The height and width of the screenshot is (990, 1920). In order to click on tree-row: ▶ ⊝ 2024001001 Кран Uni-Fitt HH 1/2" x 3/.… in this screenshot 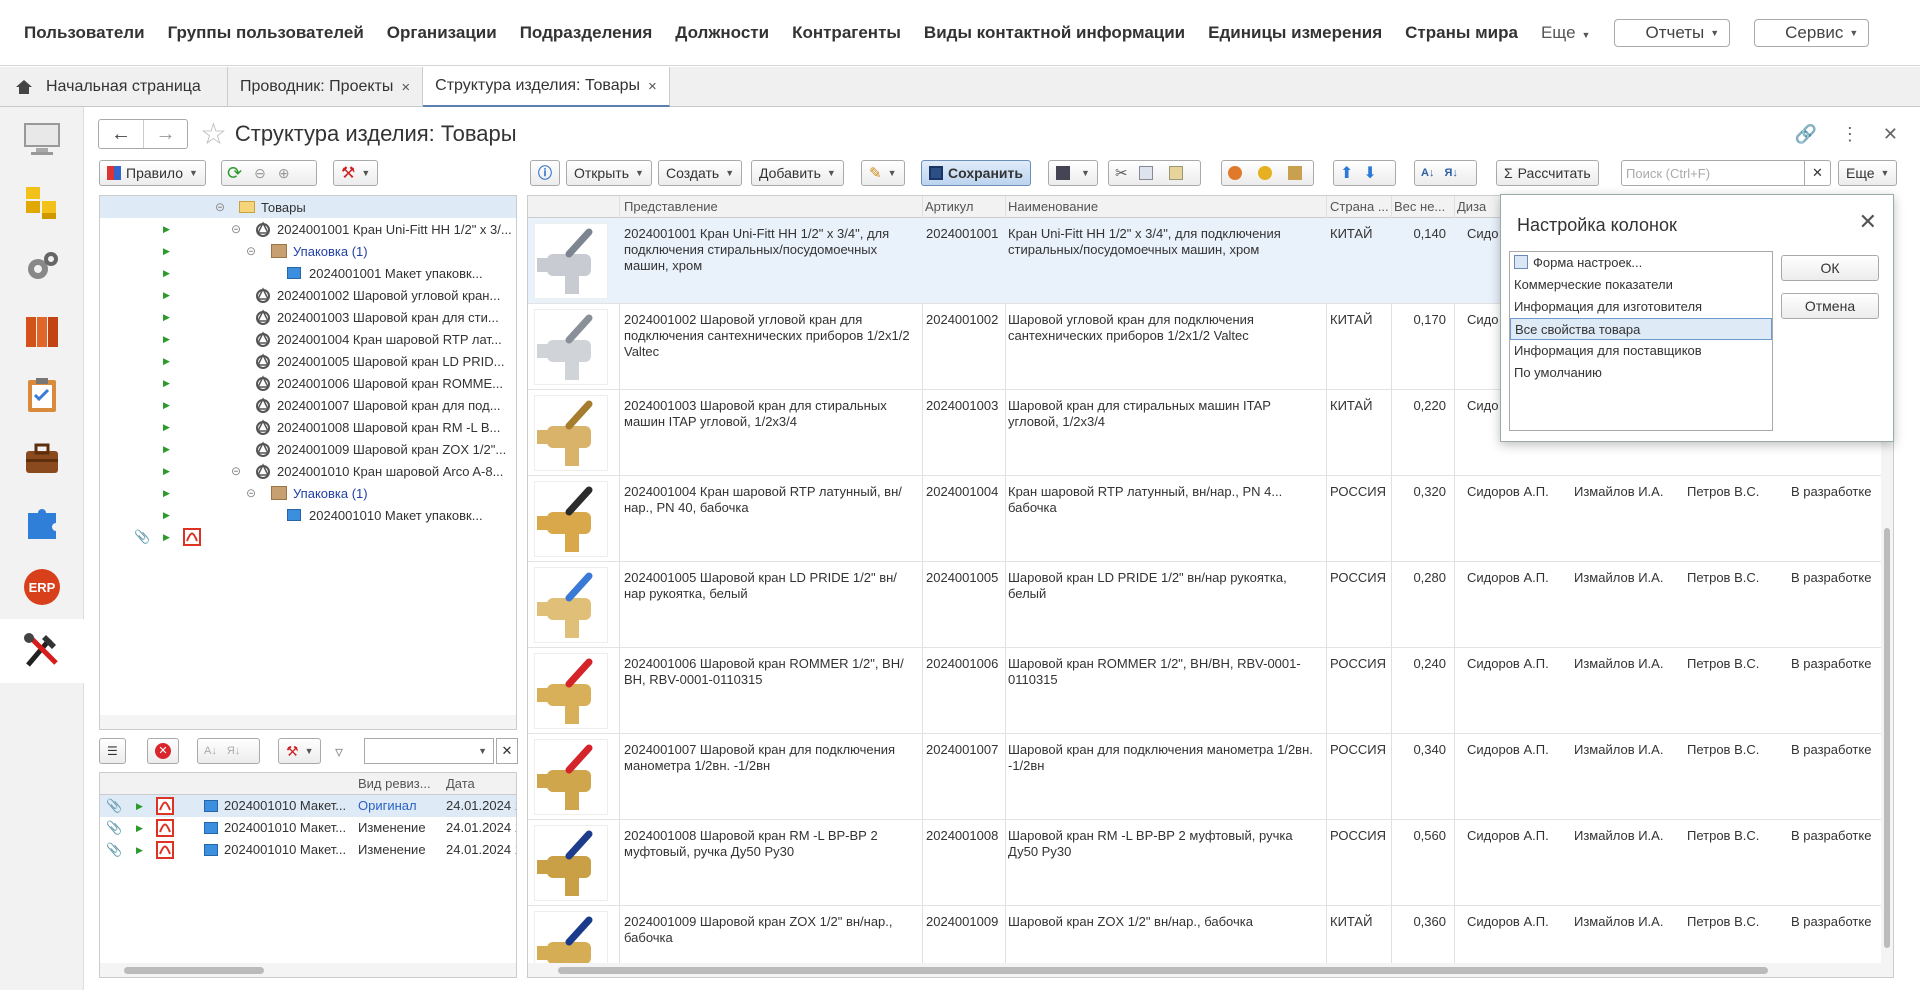, I will do `click(308, 229)`.